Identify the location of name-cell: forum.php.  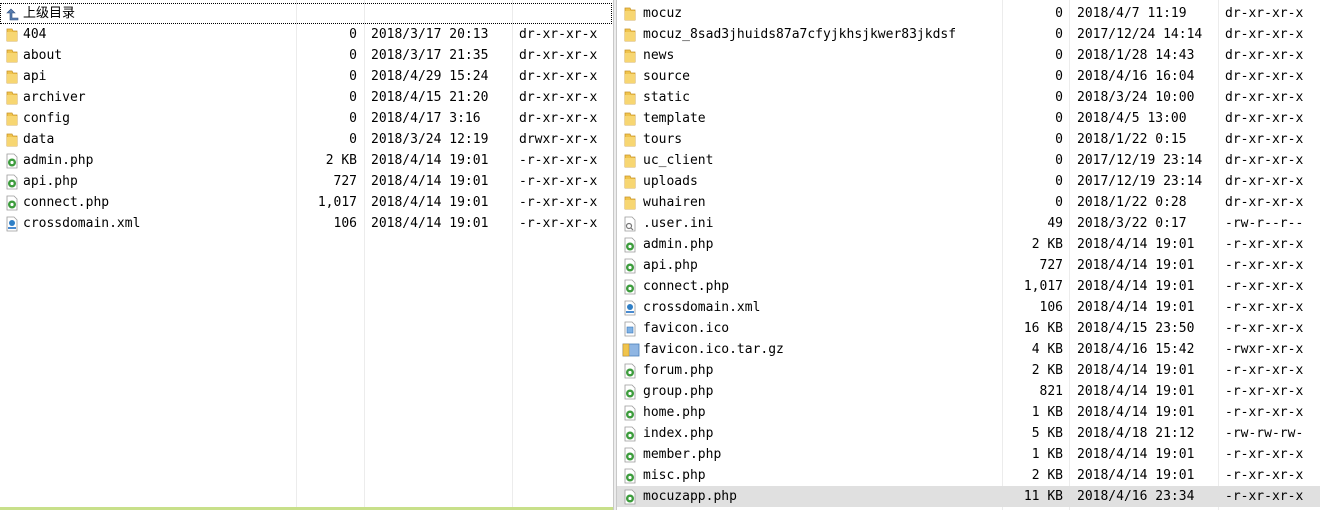
(808, 370).